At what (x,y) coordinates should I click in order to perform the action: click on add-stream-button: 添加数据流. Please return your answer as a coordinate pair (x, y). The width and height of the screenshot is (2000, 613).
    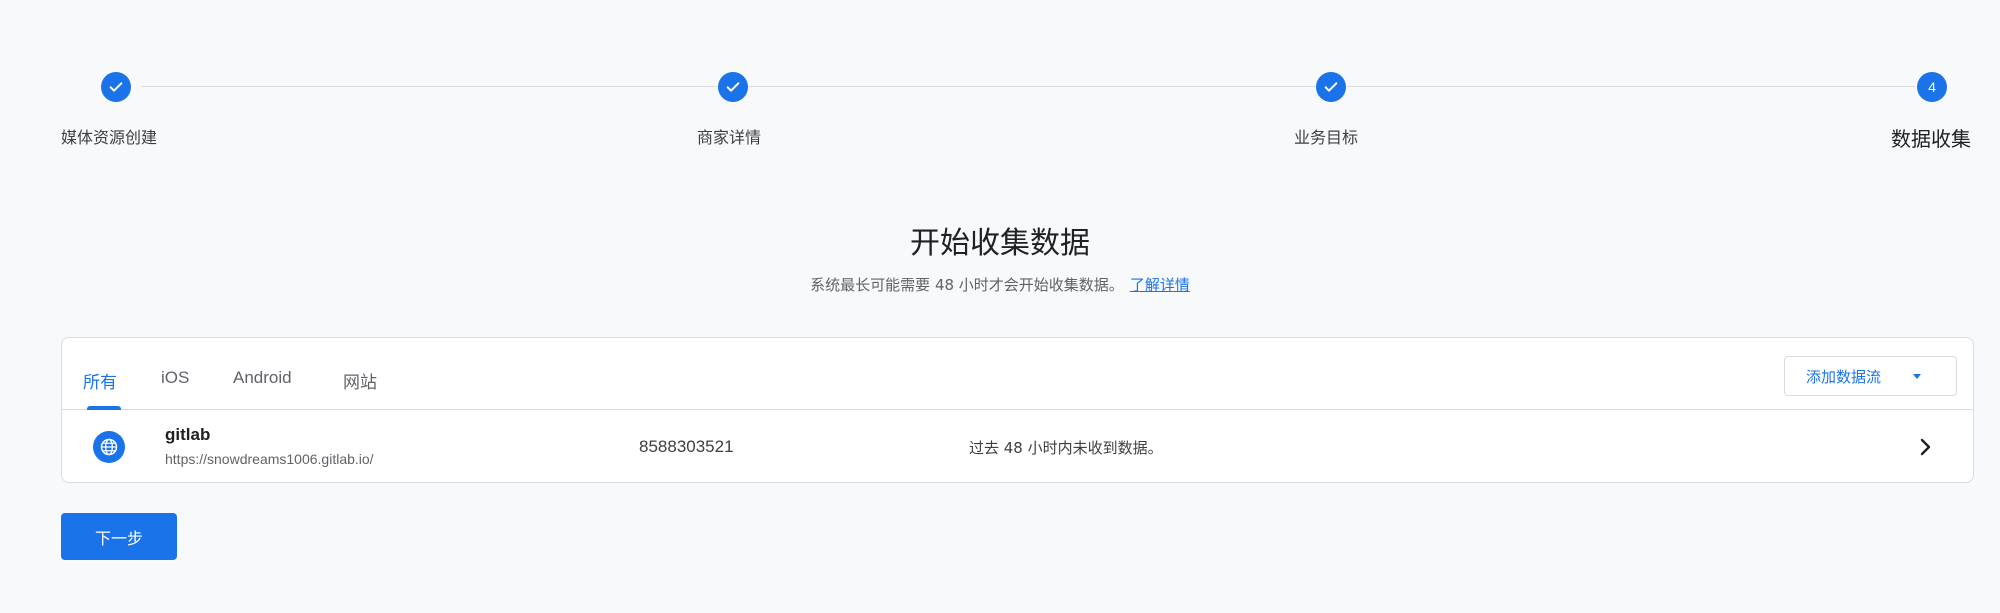
    Looking at the image, I should click on (1870, 376).